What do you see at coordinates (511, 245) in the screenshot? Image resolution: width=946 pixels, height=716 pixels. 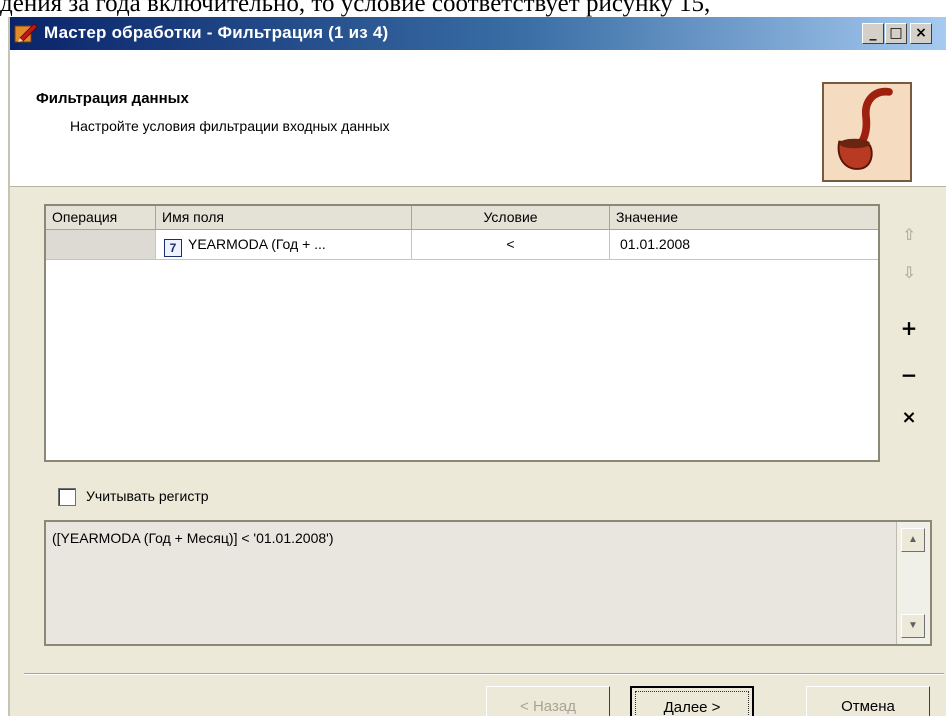 I see `condition-cell: <` at bounding box center [511, 245].